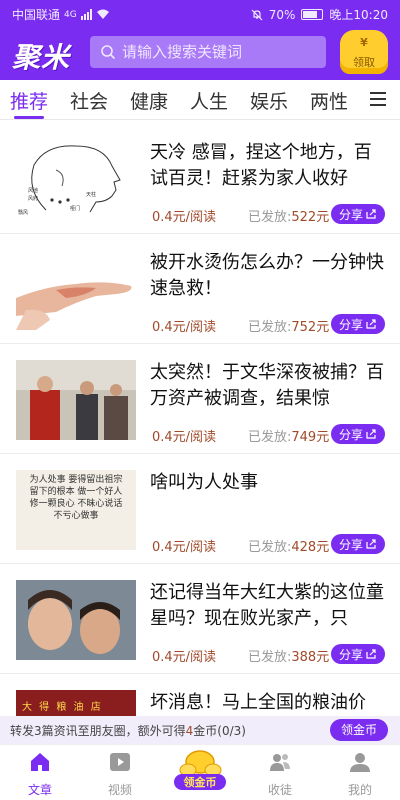 The image size is (400, 800). Describe the element at coordinates (358, 15) in the screenshot. I see `clock: 晚上10:20` at that location.